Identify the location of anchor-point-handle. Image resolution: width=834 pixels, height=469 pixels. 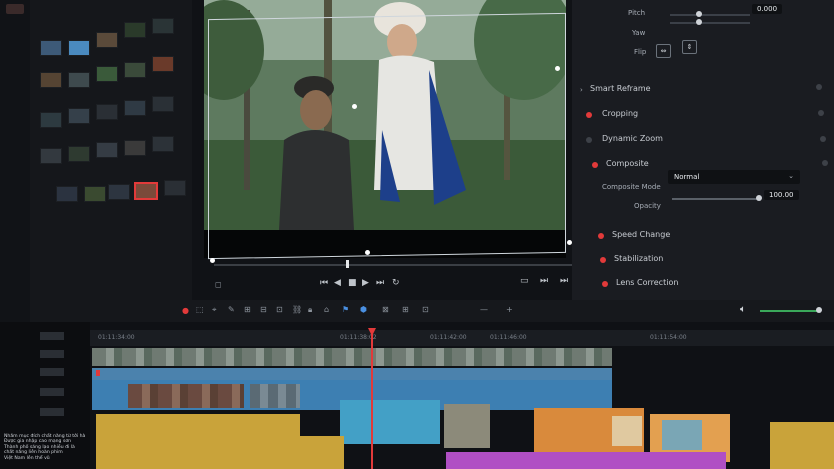
(354, 106).